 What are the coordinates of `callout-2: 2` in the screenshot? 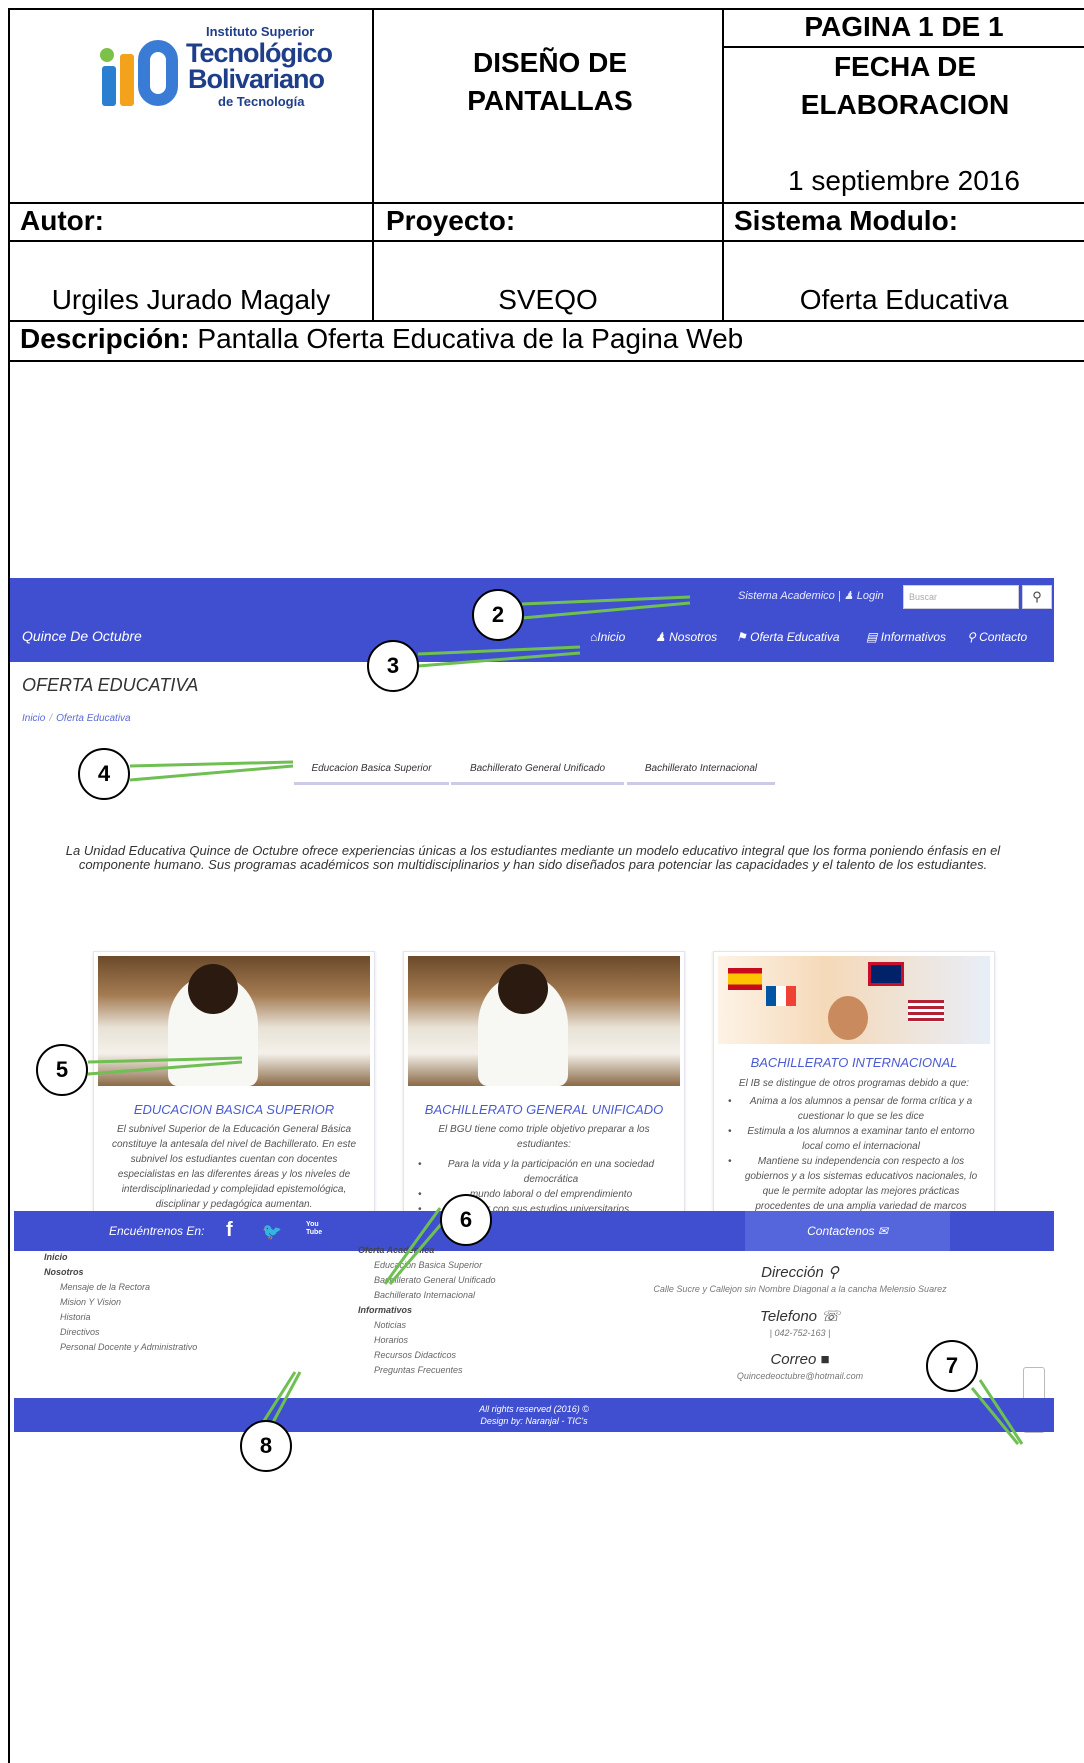 It's located at (498, 615).